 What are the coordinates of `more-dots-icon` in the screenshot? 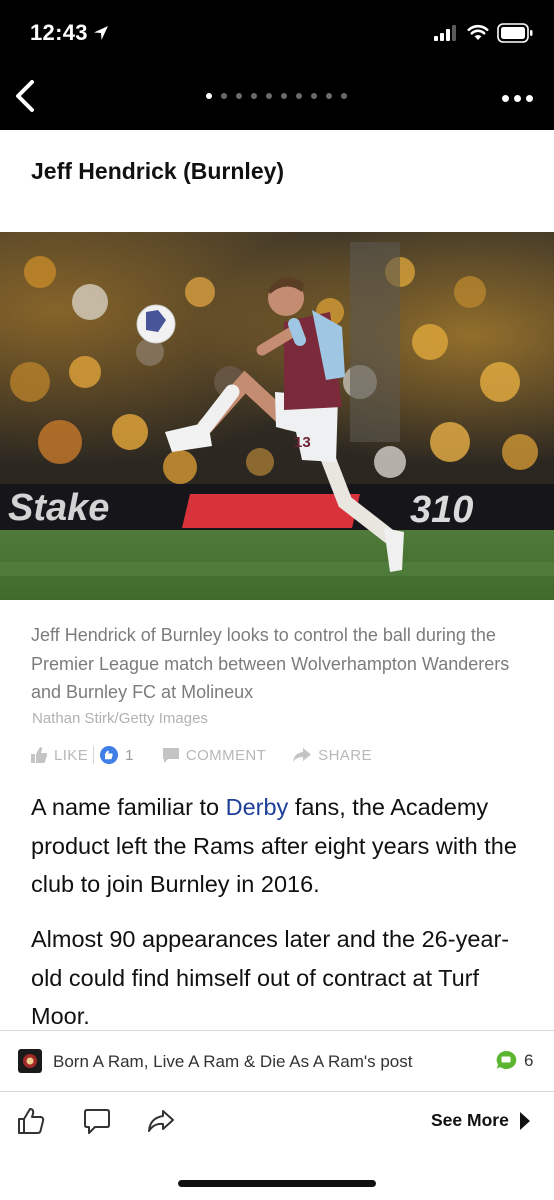 It's located at (520, 98).